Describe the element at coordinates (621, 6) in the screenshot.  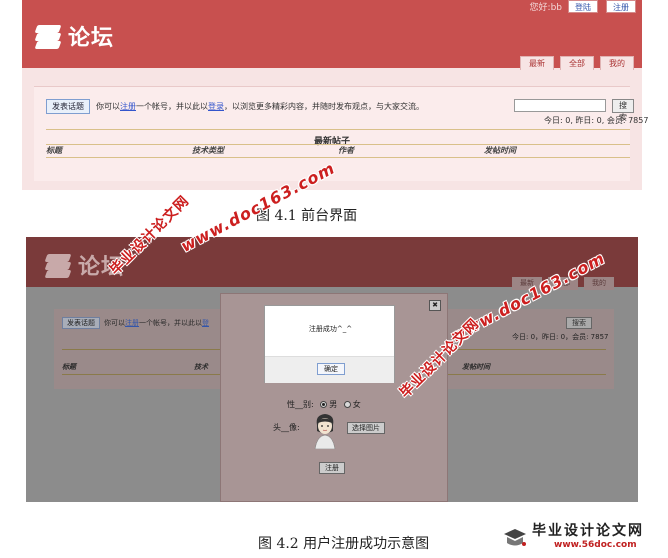
I see `register-button: 注册` at that location.